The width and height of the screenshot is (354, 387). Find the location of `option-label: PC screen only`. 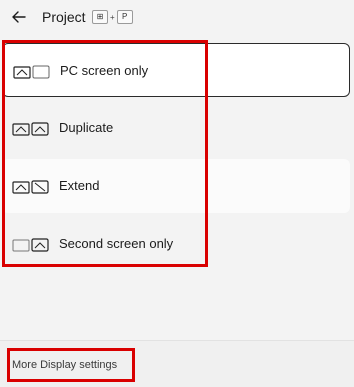

option-label: PC screen only is located at coordinates (104, 70).